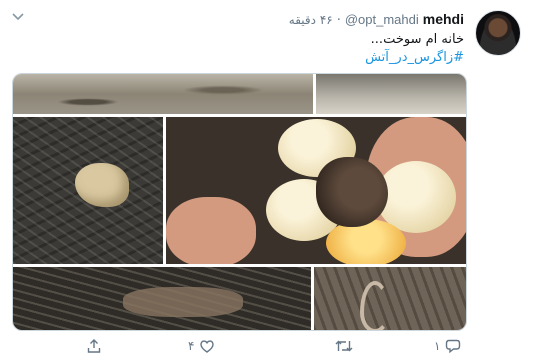 This screenshot has height=362, width=533. What do you see at coordinates (366, 241) in the screenshot?
I see `egg-shape` at bounding box center [366, 241].